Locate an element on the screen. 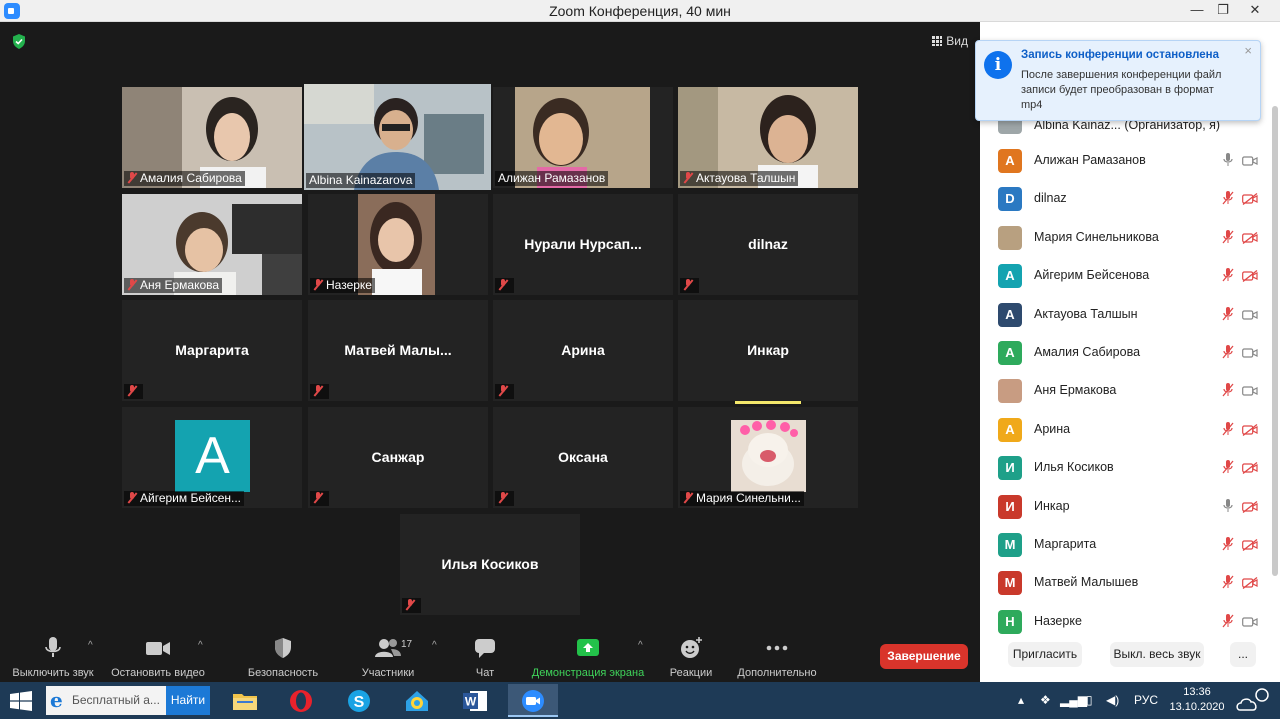 This screenshot has height=719, width=1280. system-clock: 13:36 13.10.2020 is located at coordinates (1197, 700).